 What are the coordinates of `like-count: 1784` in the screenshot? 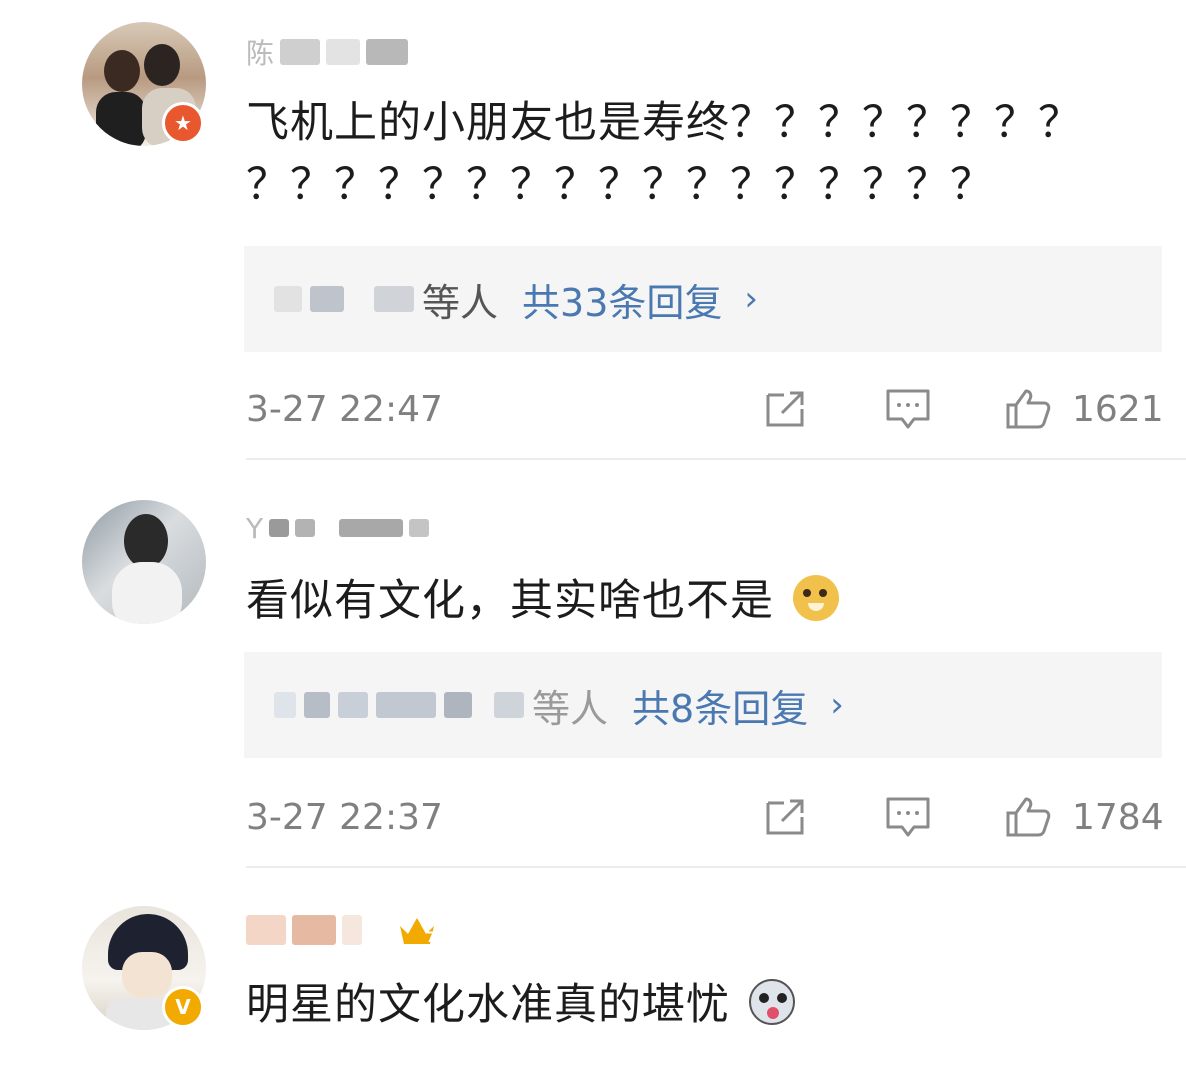 It's located at (1118, 817).